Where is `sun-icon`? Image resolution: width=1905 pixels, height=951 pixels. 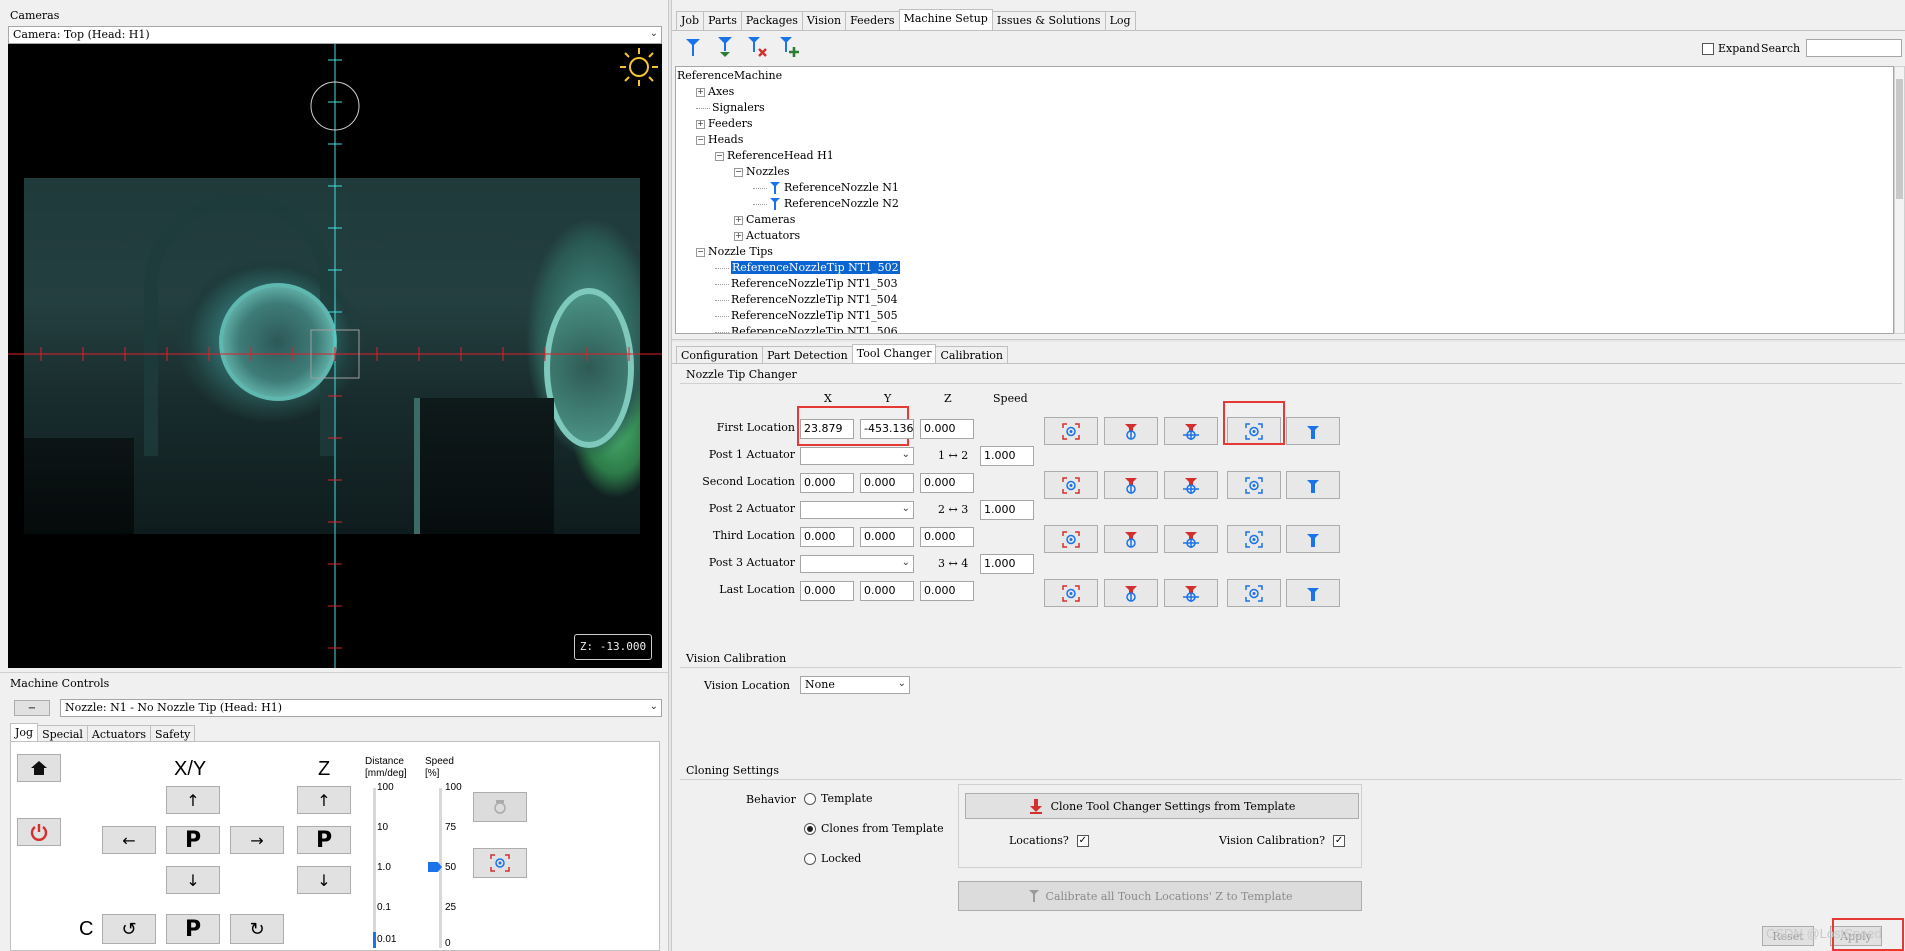 sun-icon is located at coordinates (639, 67).